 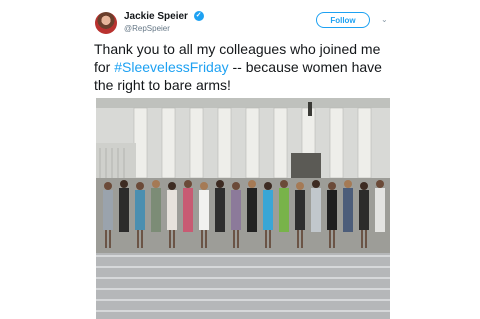 What do you see at coordinates (147, 28) in the screenshot?
I see `author-handle: @RepSpeier` at bounding box center [147, 28].